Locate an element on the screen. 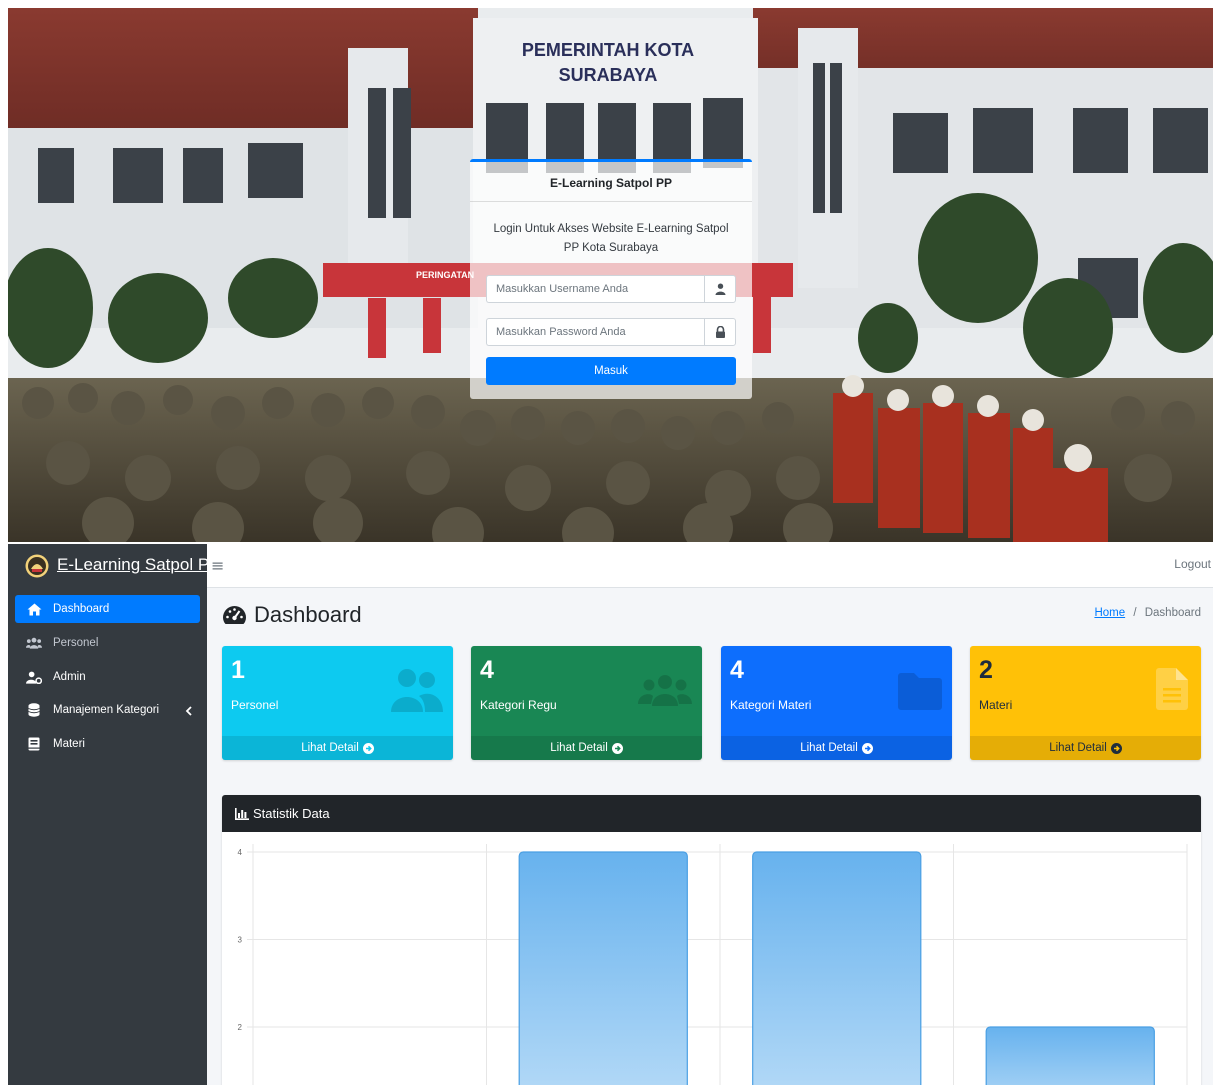 This screenshot has height=1085, width=1219. stat-box-kategori-materi: 4 Kategori Materi Lihat Detail is located at coordinates (836, 703).